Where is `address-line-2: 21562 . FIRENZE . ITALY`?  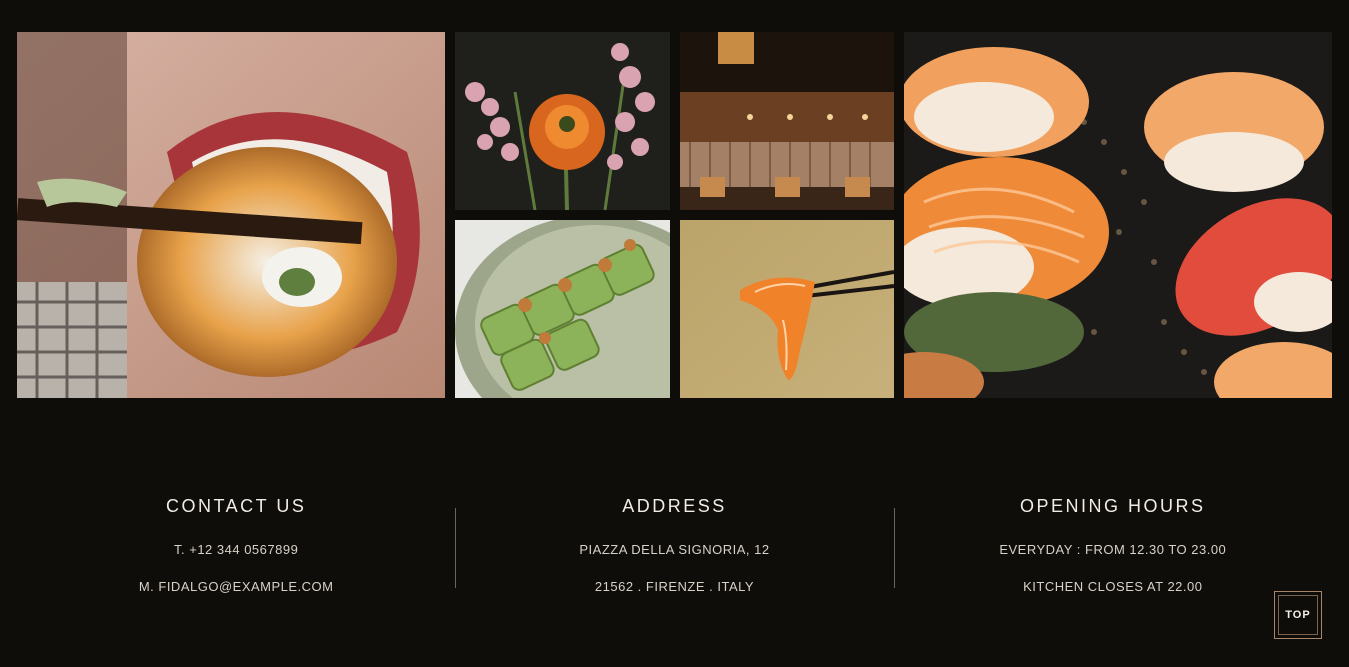
address-line-2: 21562 . FIRENZE . ITALY is located at coordinates (674, 586).